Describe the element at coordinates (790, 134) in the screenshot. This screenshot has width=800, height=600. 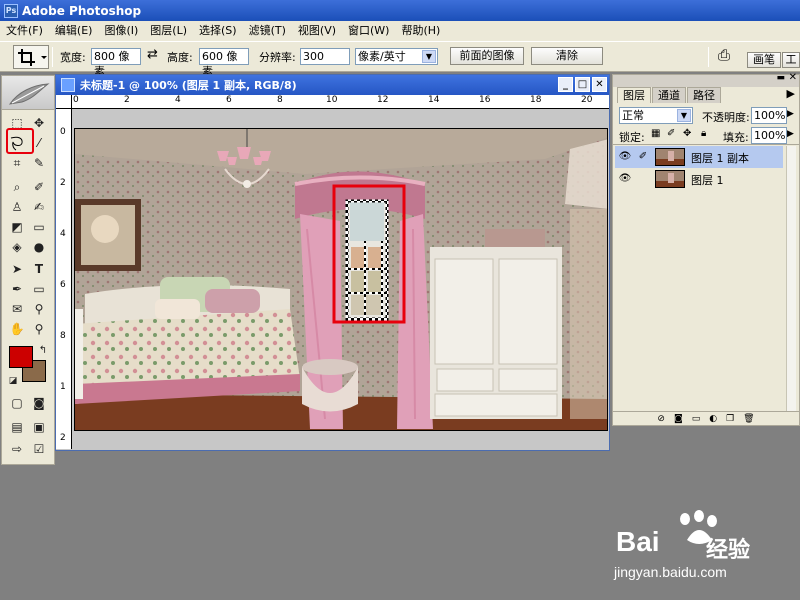
I see `fill-arrow-icon: ▶` at that location.